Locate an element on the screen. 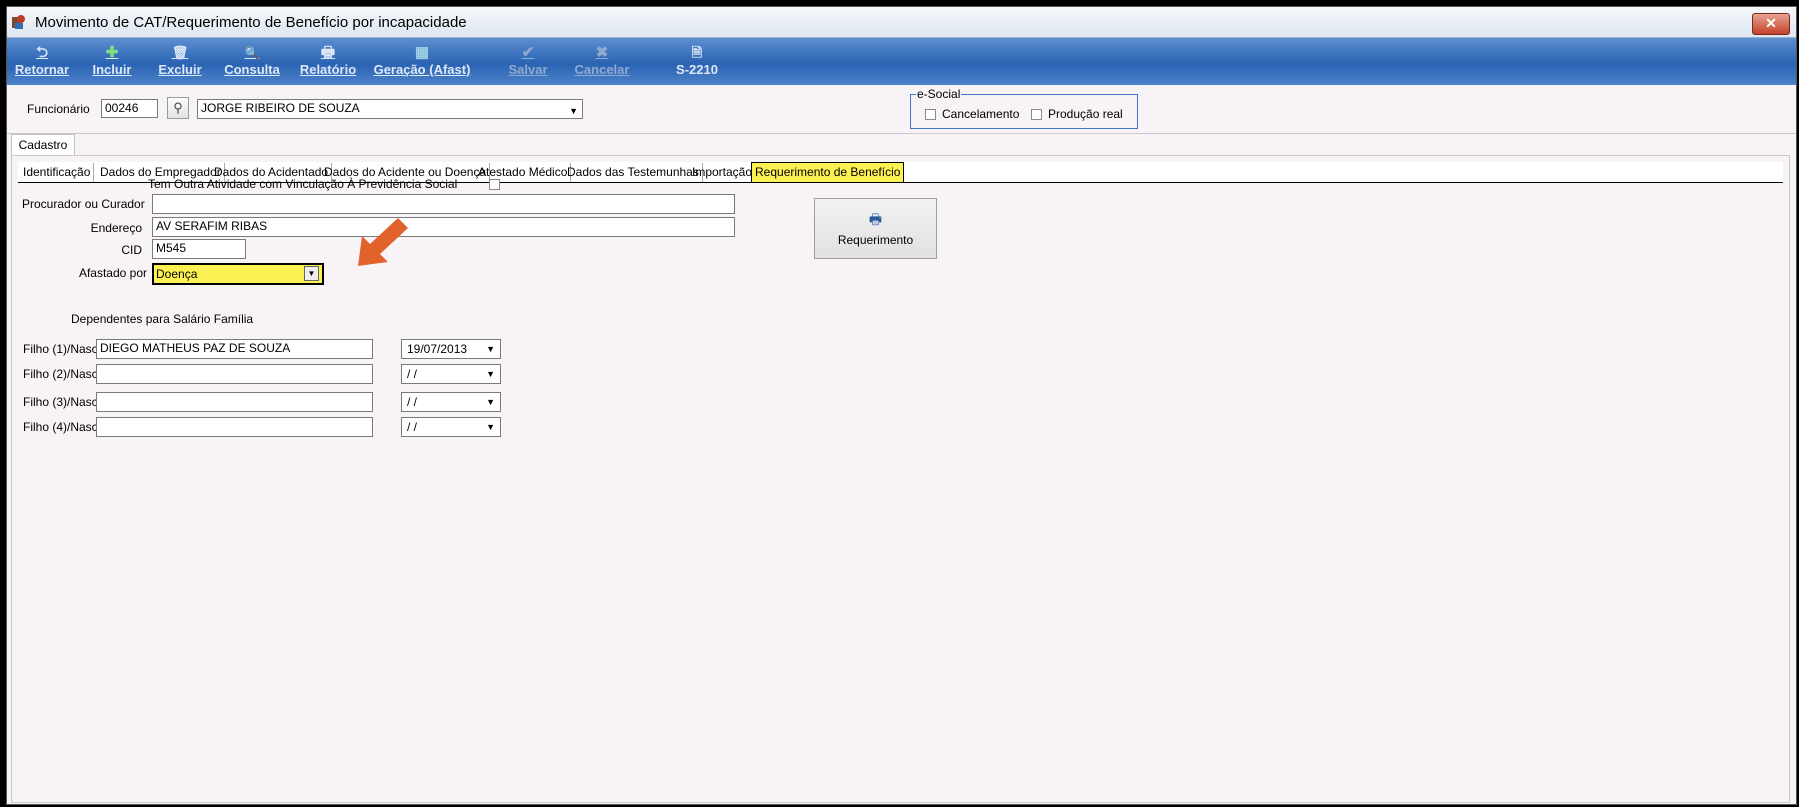  incluir-button: ✚ Incluir is located at coordinates (112, 61).